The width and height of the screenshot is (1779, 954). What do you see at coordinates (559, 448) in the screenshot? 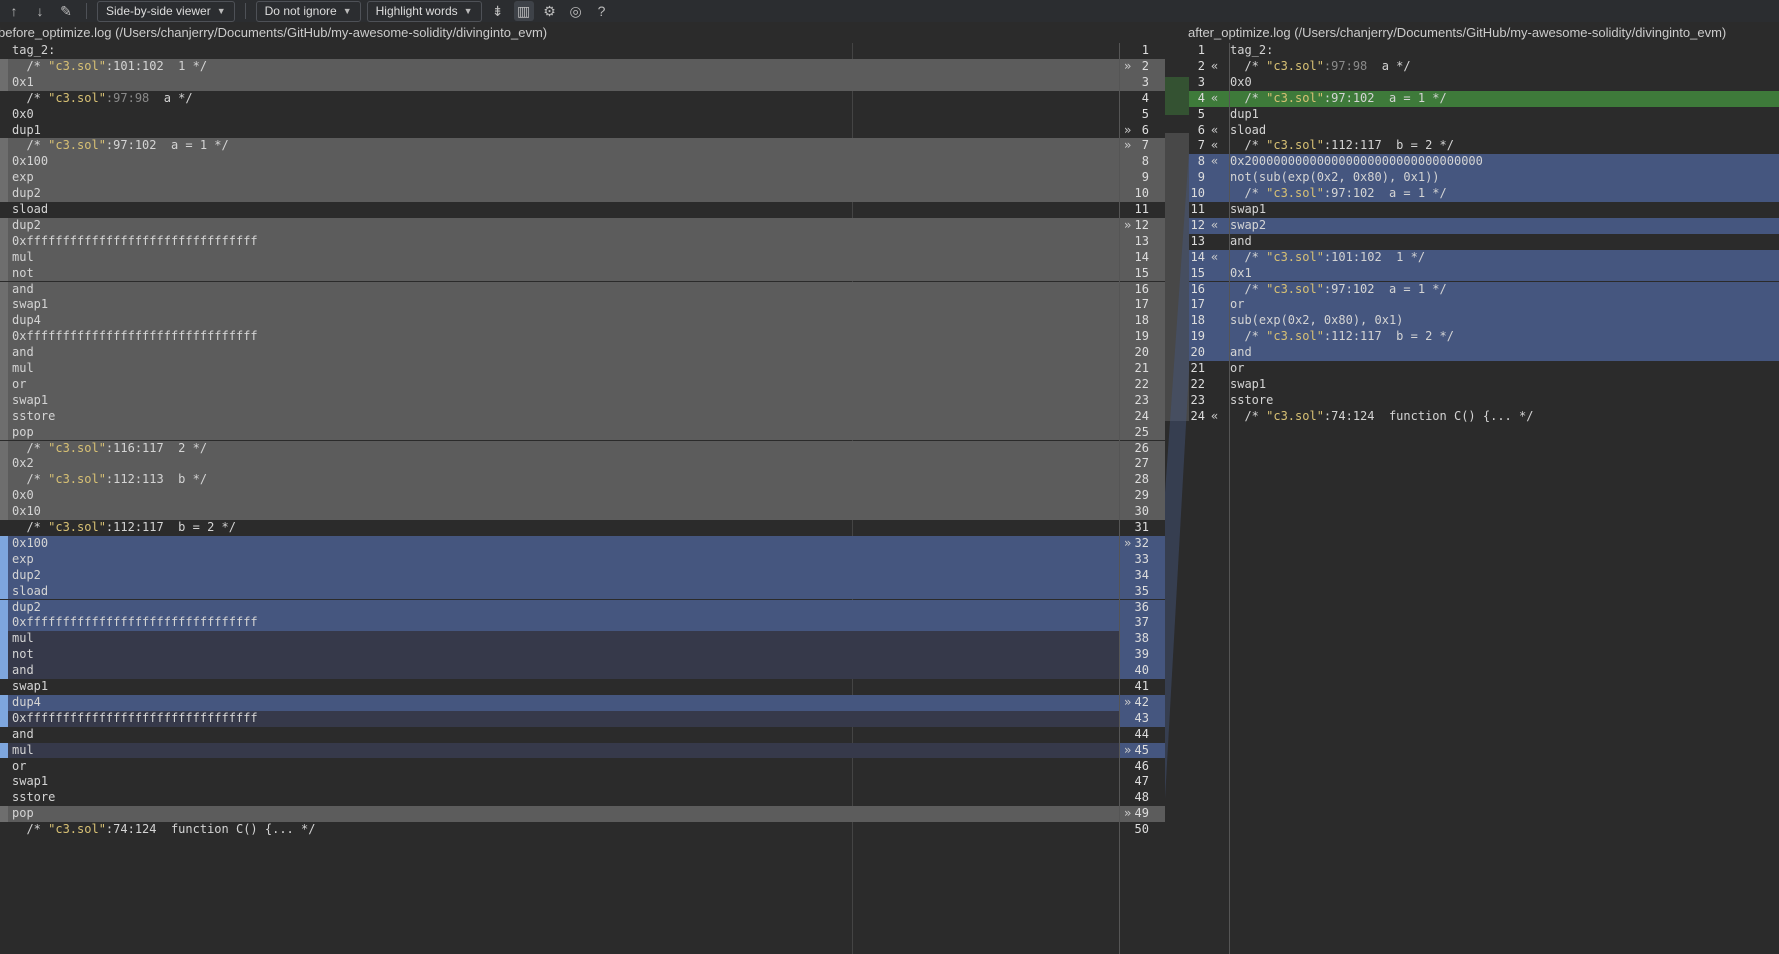
I see `code-line: /* "c3.sol":116:117 2 */` at bounding box center [559, 448].